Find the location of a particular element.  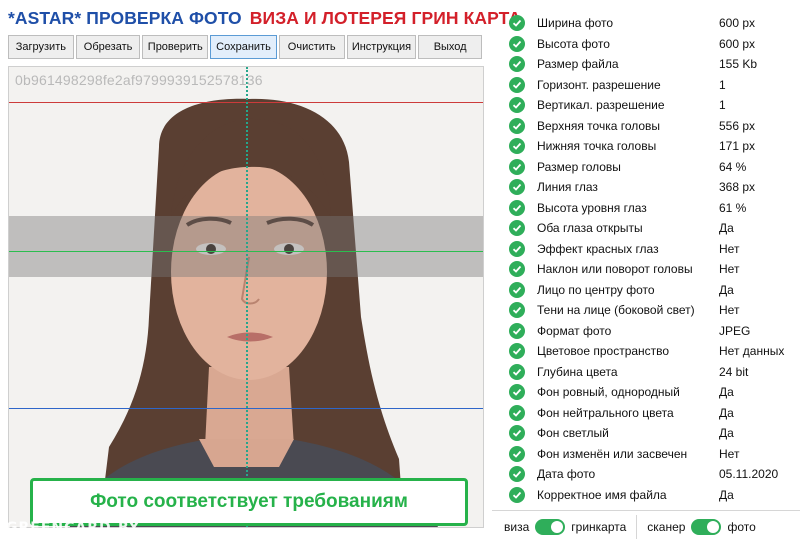

check-value: 556 px is located at coordinates (737, 125).